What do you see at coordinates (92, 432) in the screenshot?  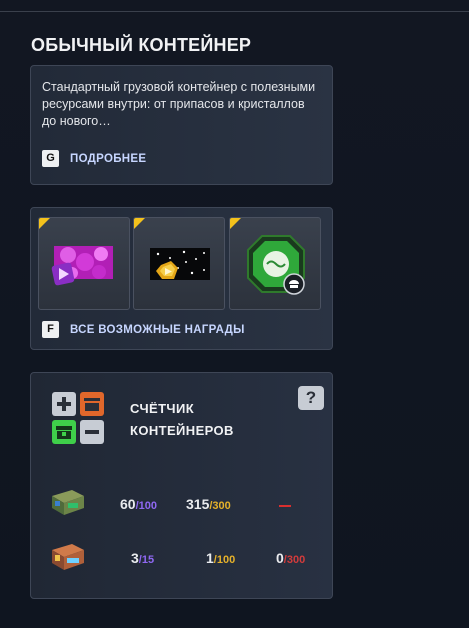 I see `minus-icon` at bounding box center [92, 432].